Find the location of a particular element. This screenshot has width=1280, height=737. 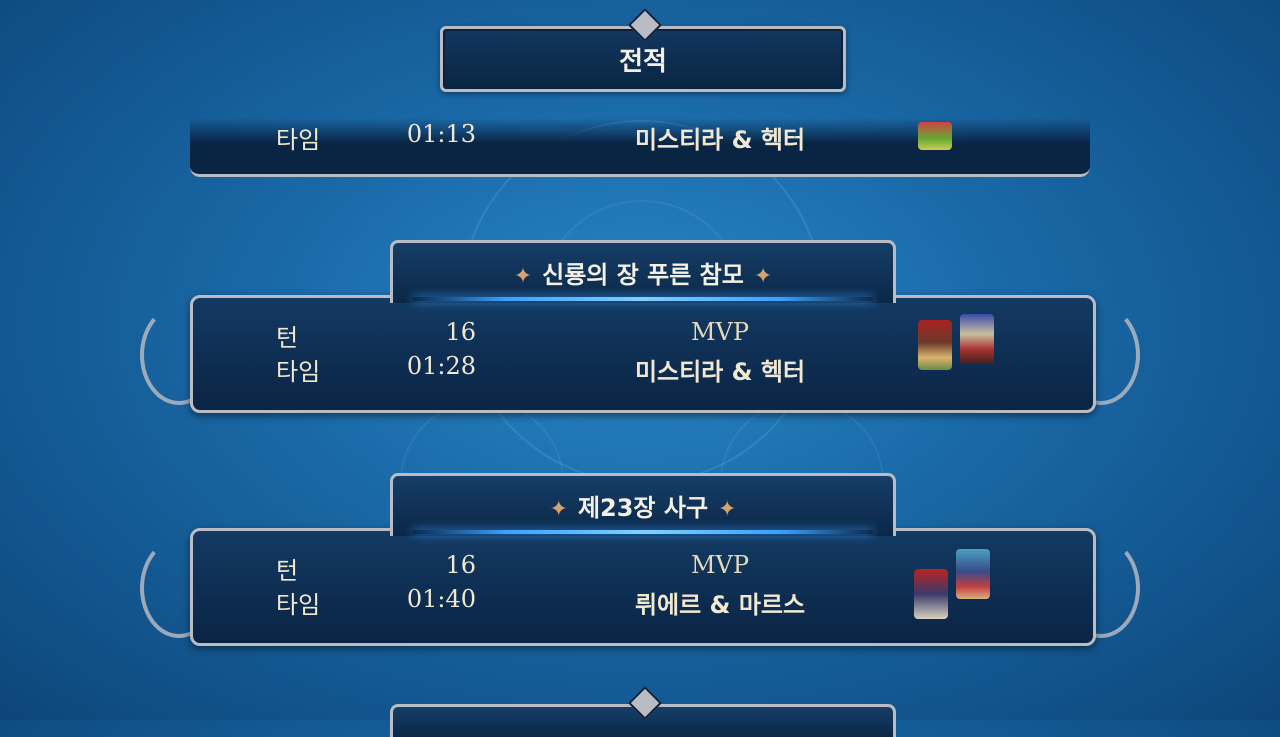

stage-title-row: ✦ 제23장 사구 ✦ is located at coordinates (643, 505).